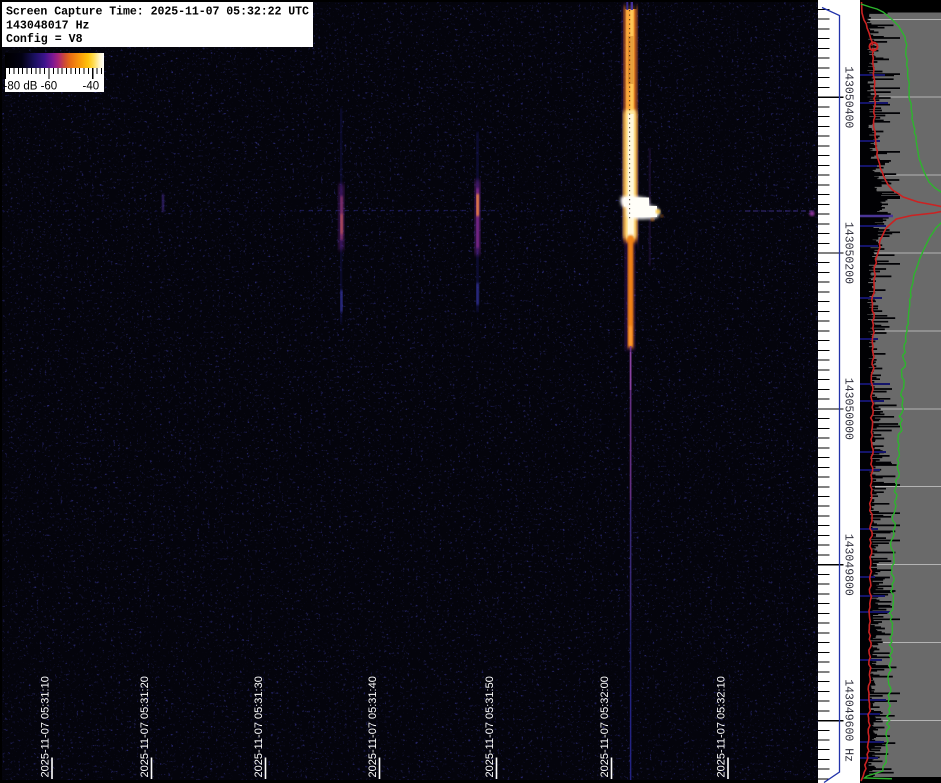  I want to click on svg-text: 2025-11-07 05:31:50, so click(490, 726).